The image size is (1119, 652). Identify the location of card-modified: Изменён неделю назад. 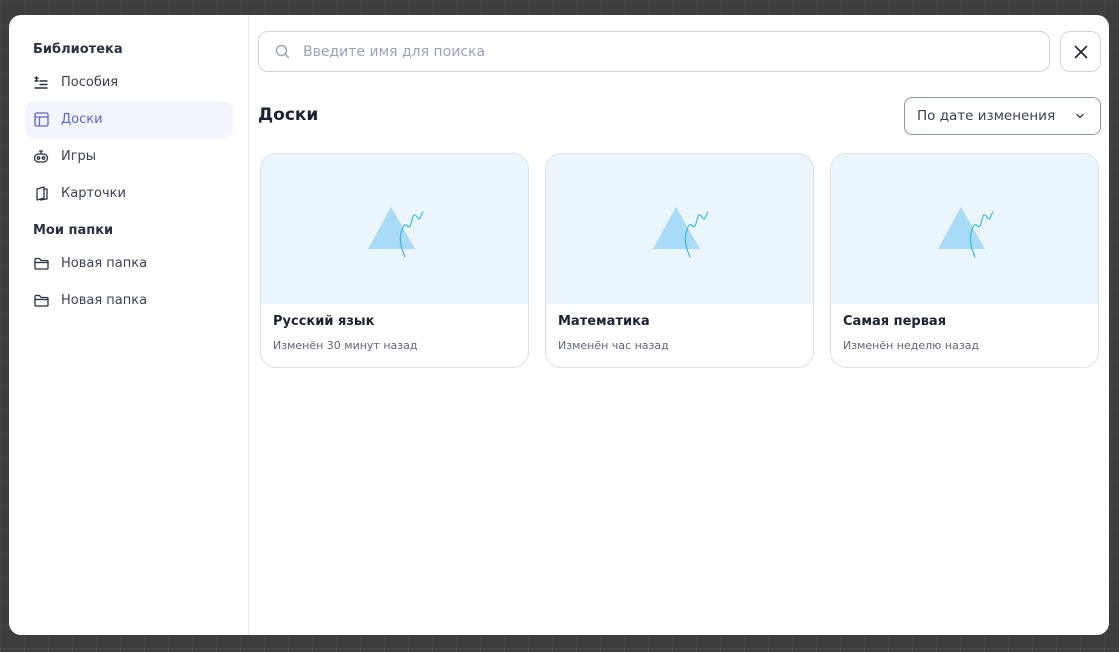
(911, 345).